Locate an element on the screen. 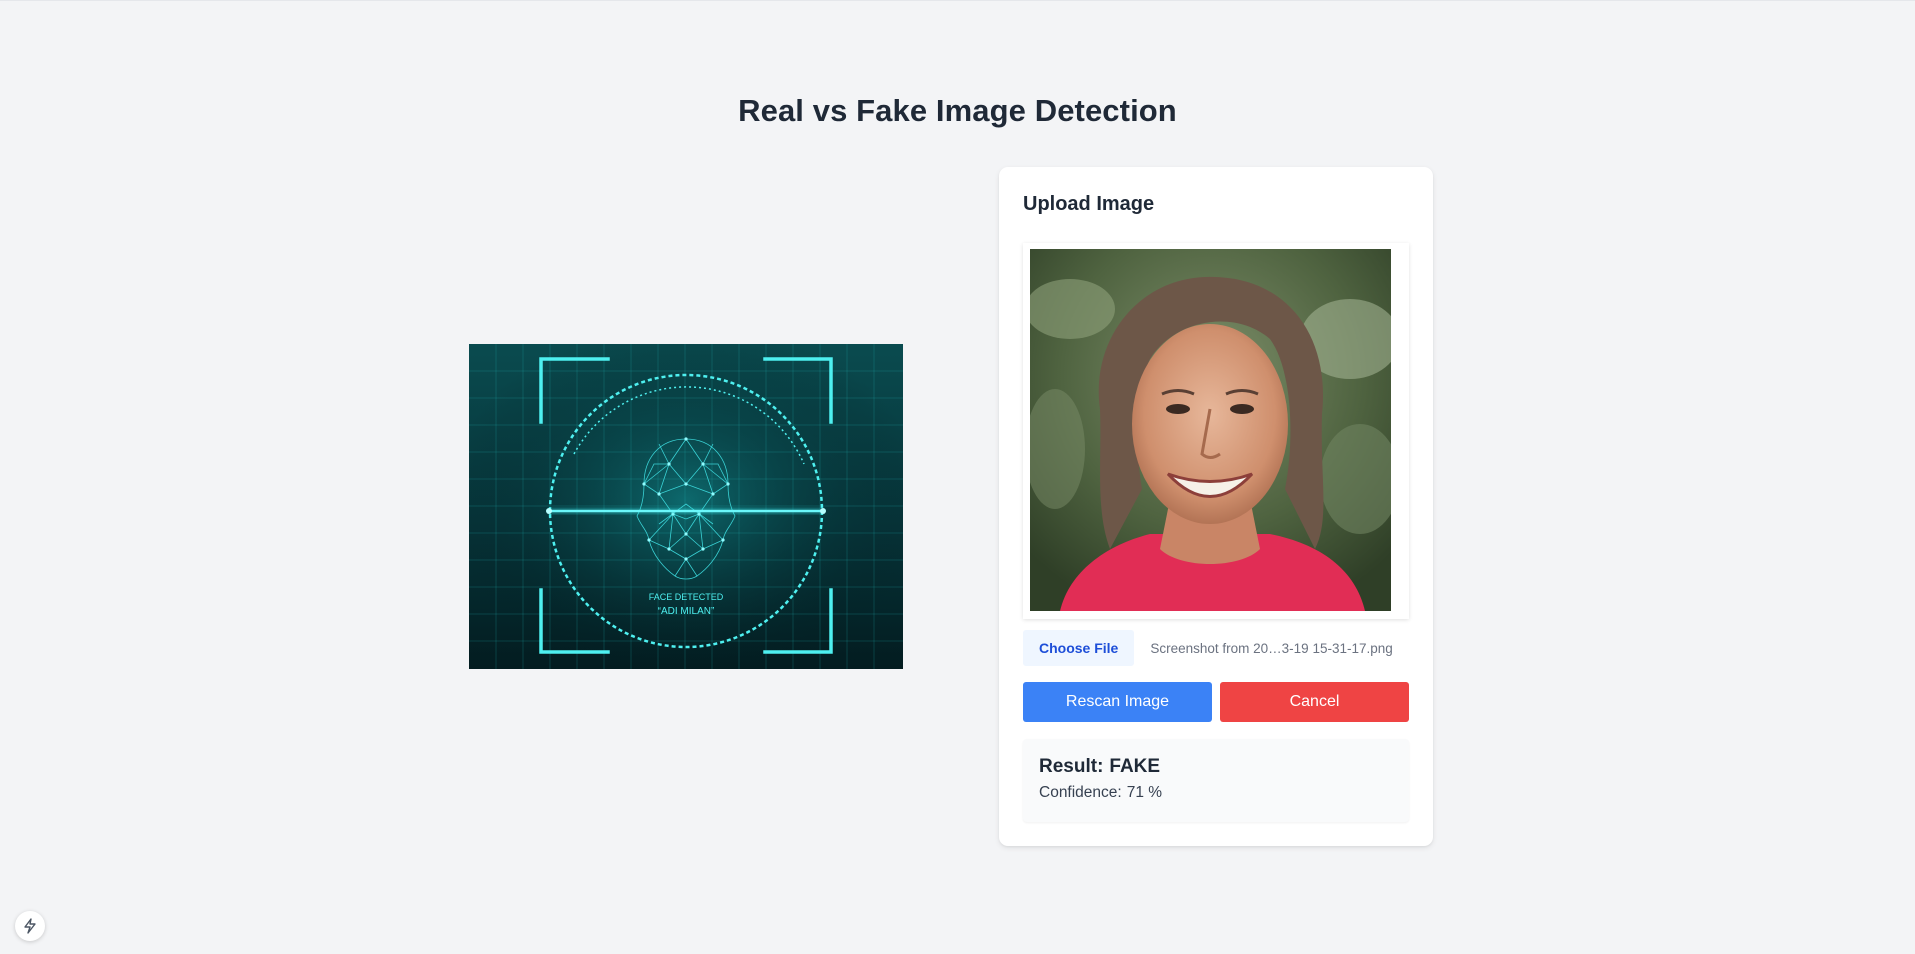  cancel-button: Cancel is located at coordinates (1314, 702).